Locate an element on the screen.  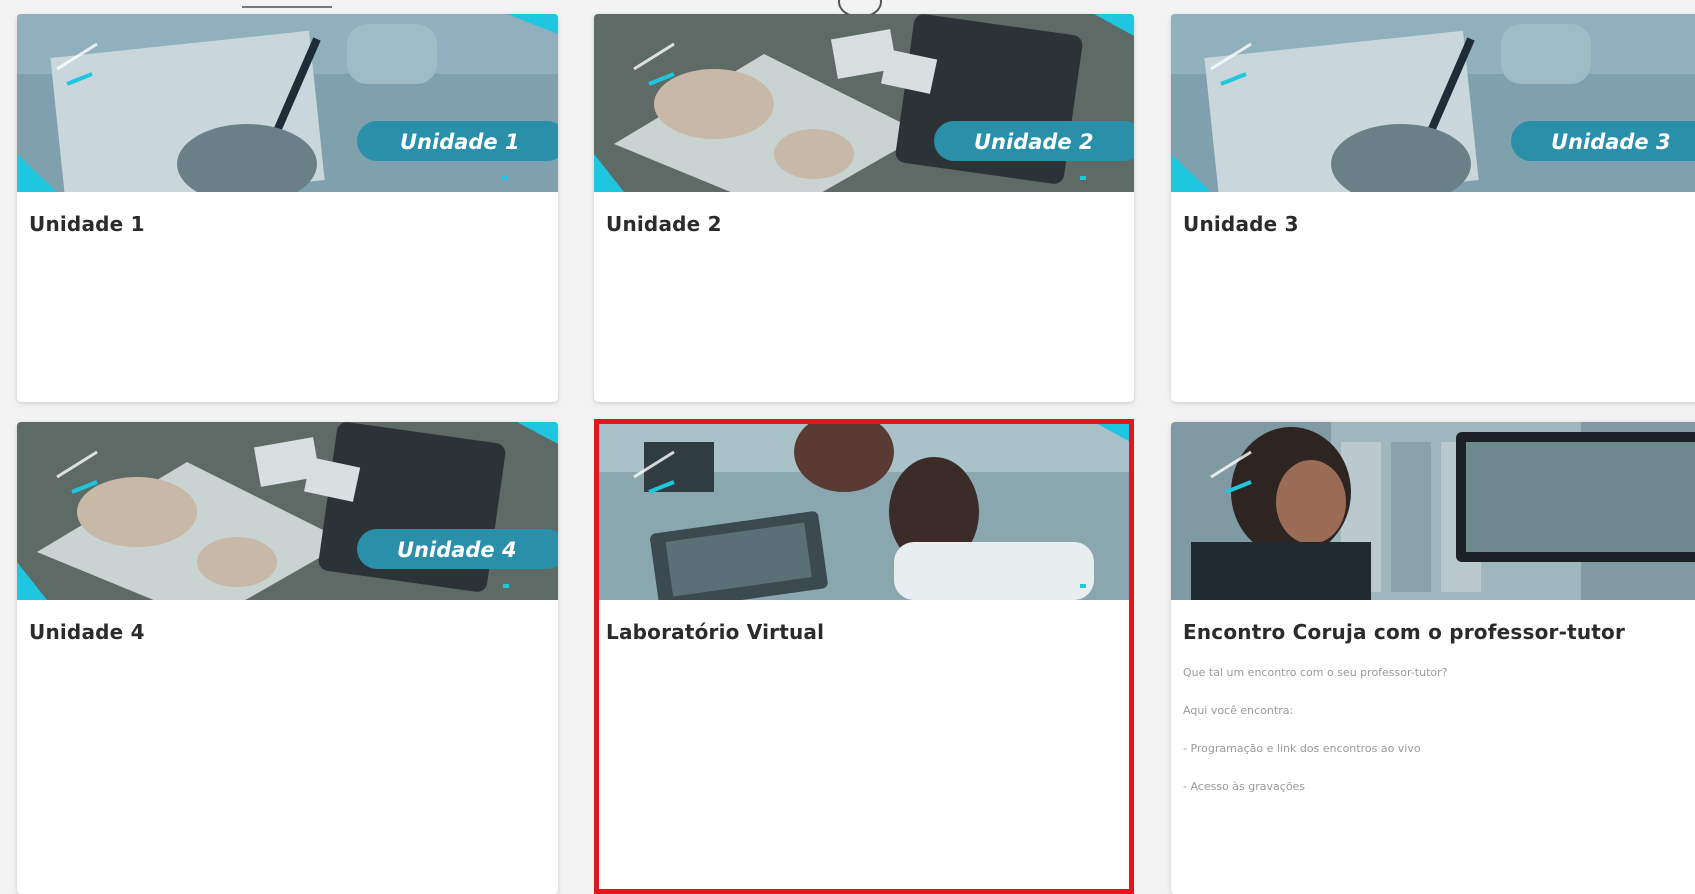
unit-4-image: Unidade 4 is located at coordinates (287, 511).